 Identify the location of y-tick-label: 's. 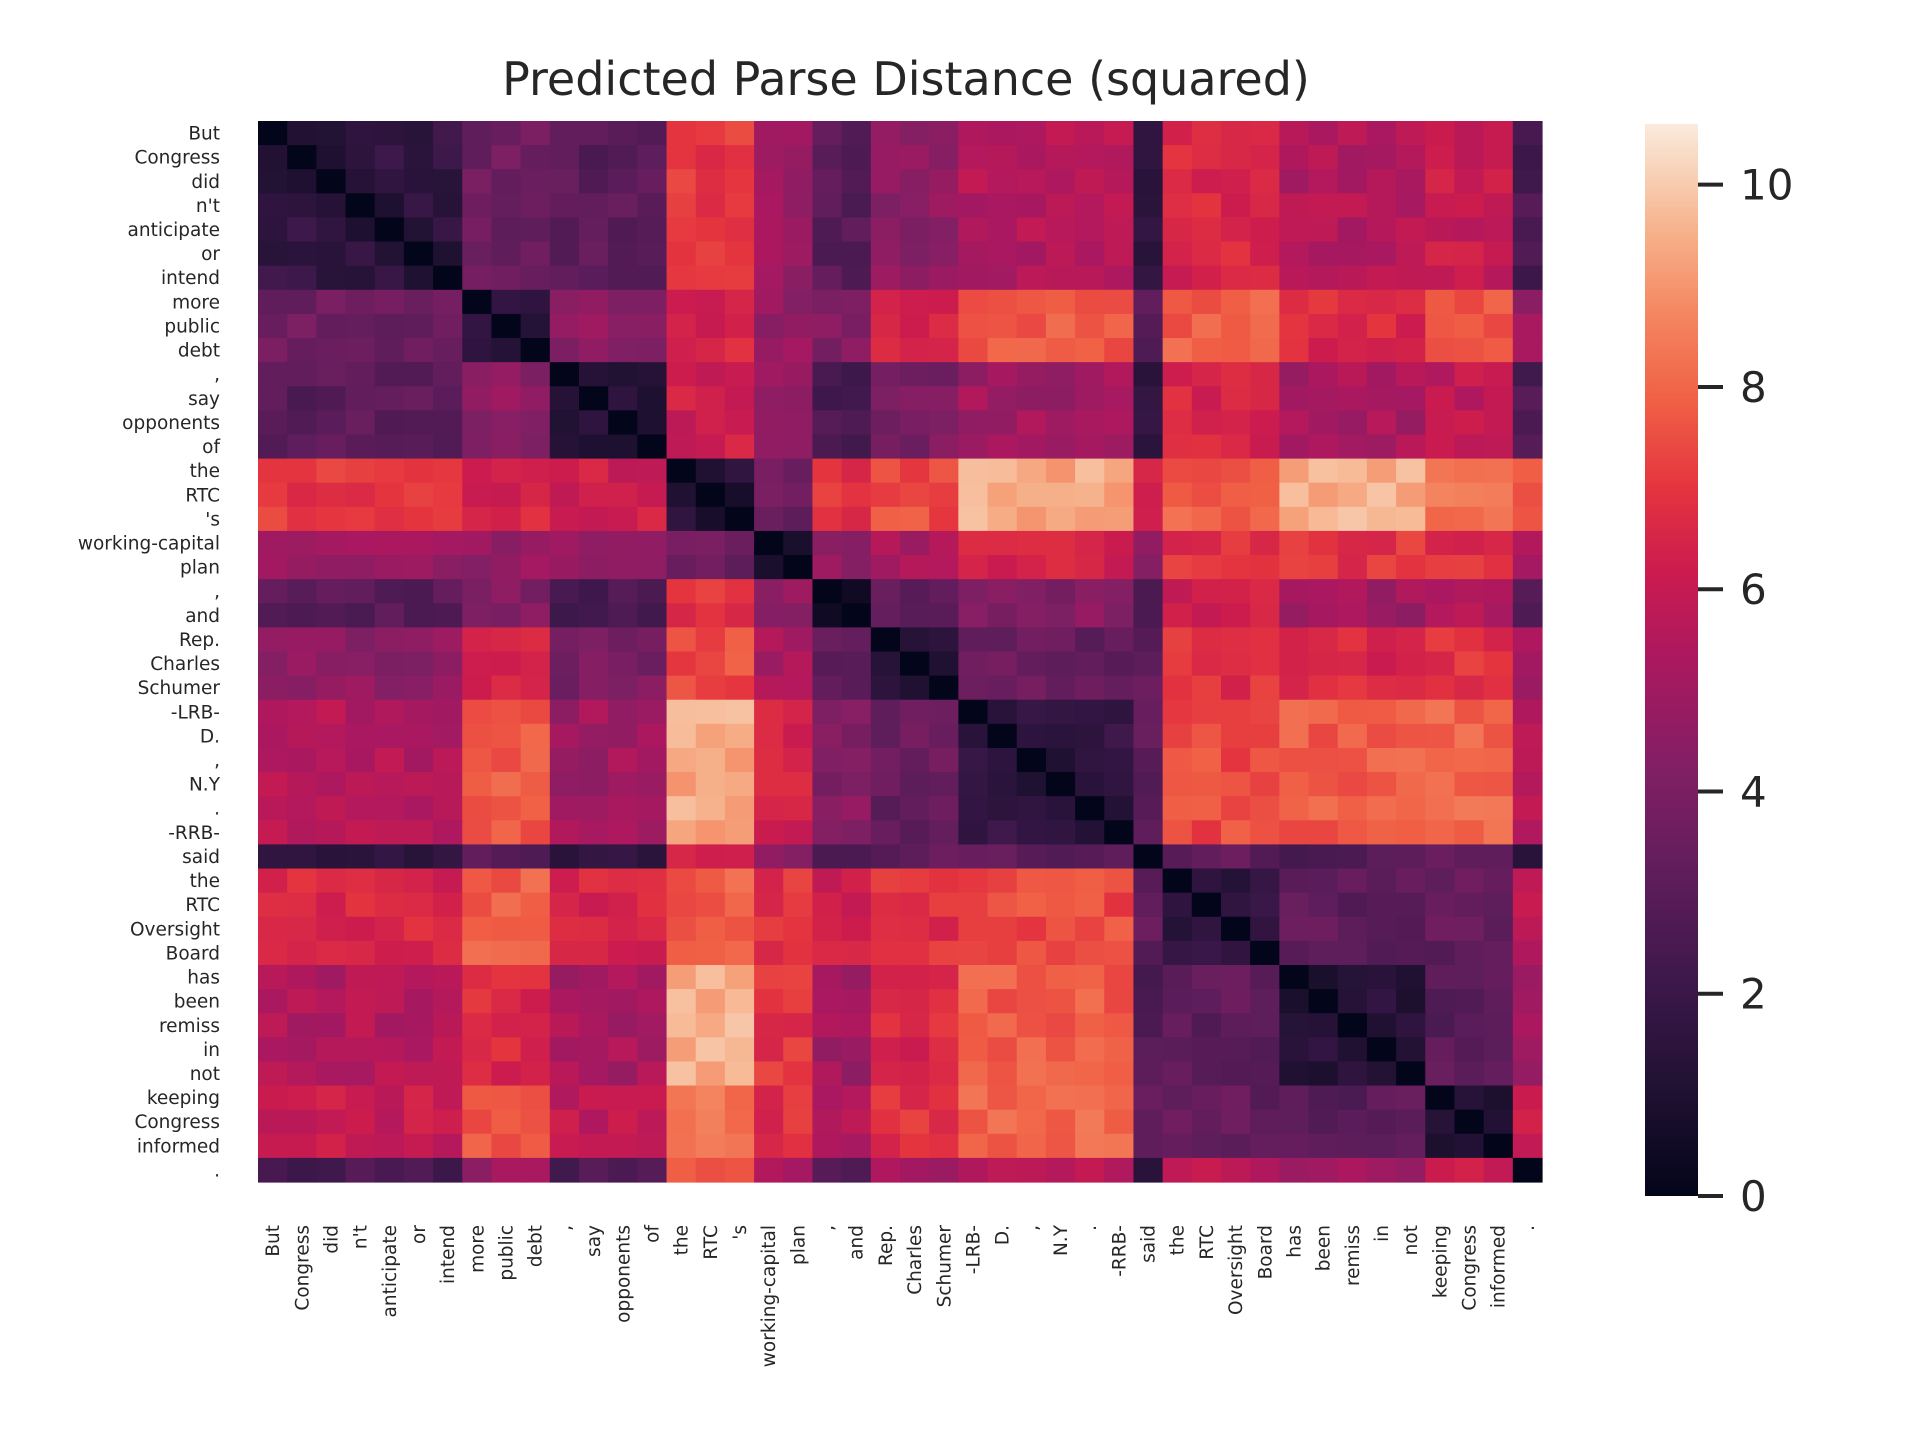
(212, 519).